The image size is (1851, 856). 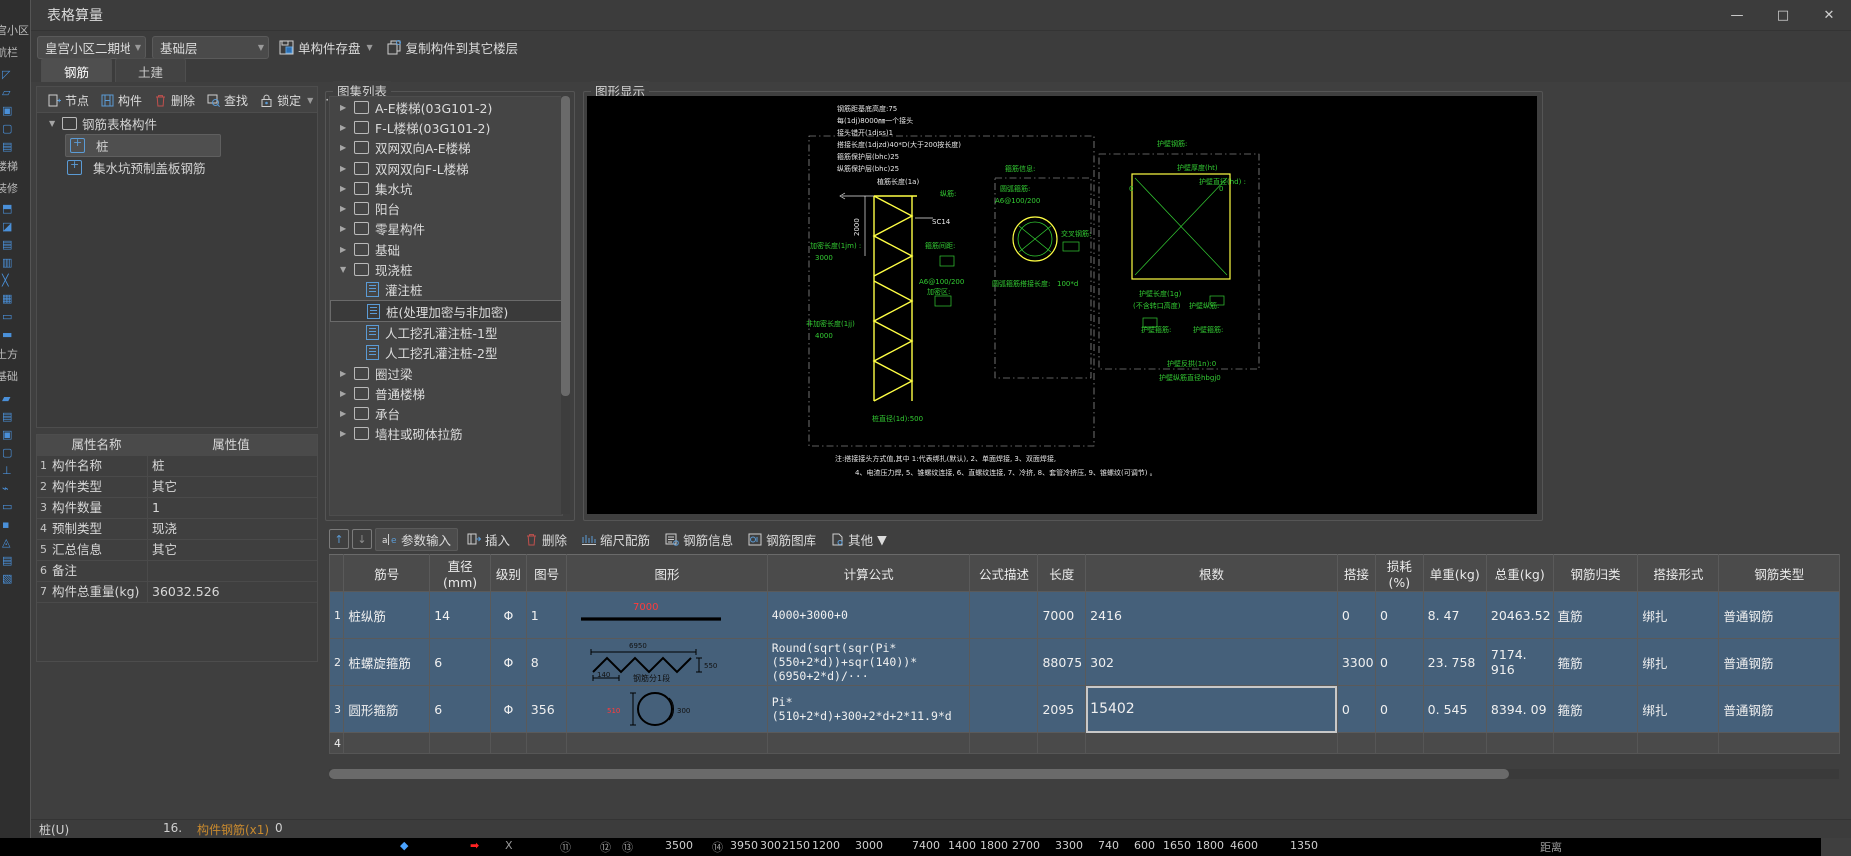 I want to click on floor-combo: 基础层 ▼, so click(x=210, y=47).